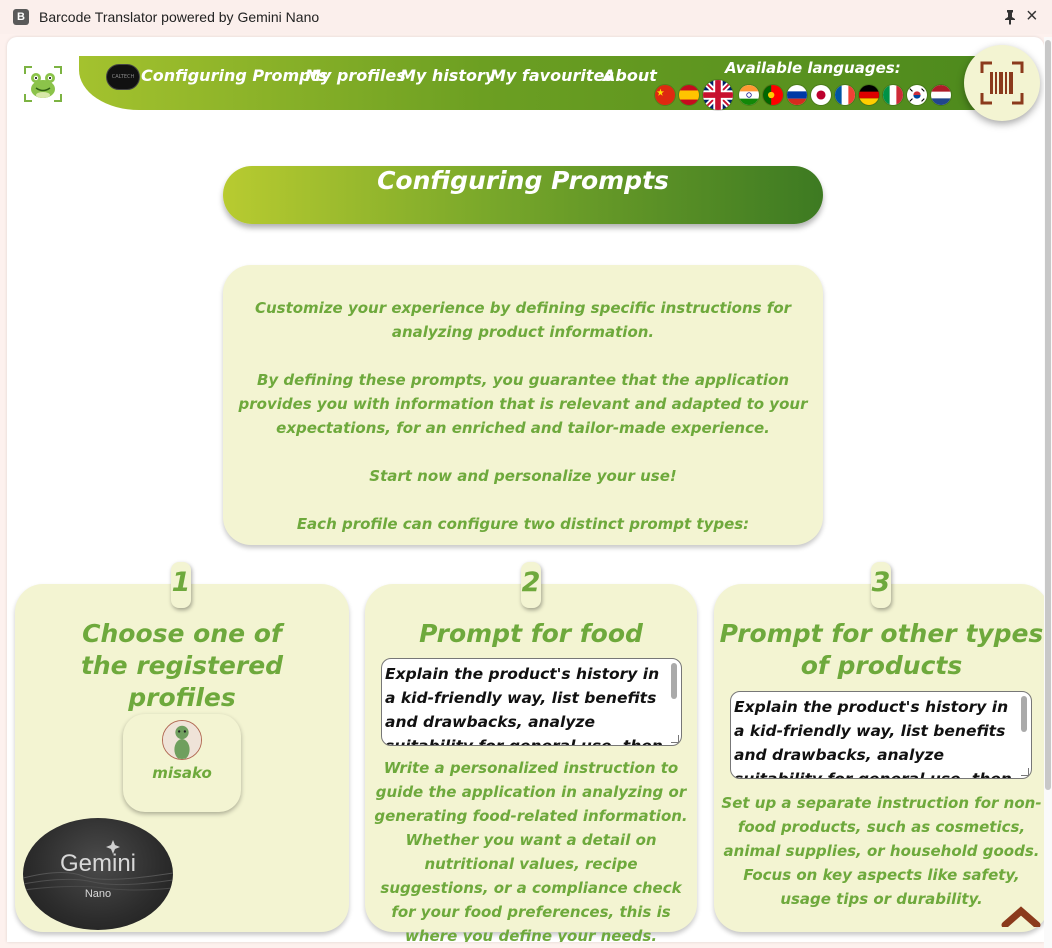 This screenshot has width=1052, height=948. Describe the element at coordinates (531, 633) in the screenshot. I see `food-card-title: Prompt for food` at that location.